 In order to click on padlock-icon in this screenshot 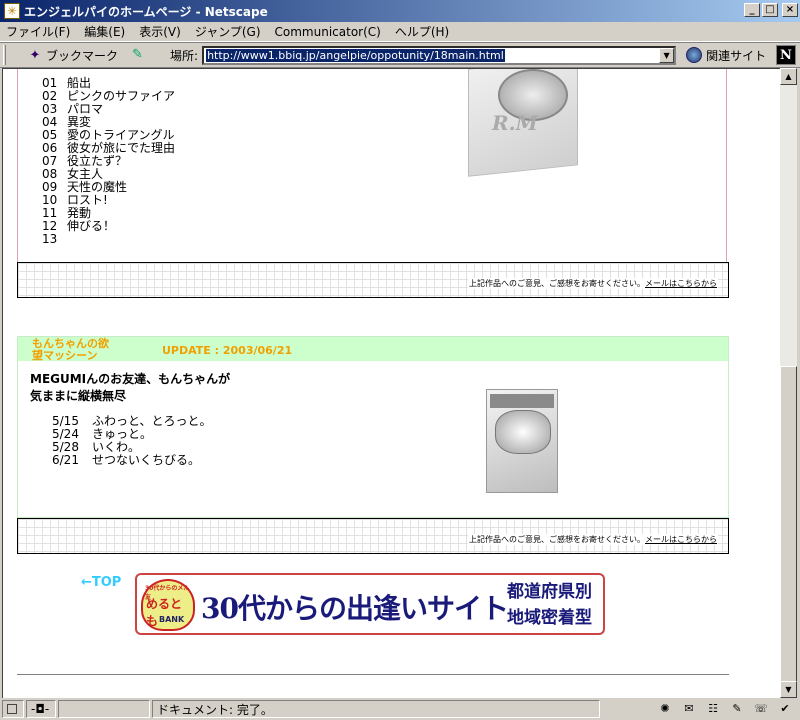, I will do `click(12, 709)`.